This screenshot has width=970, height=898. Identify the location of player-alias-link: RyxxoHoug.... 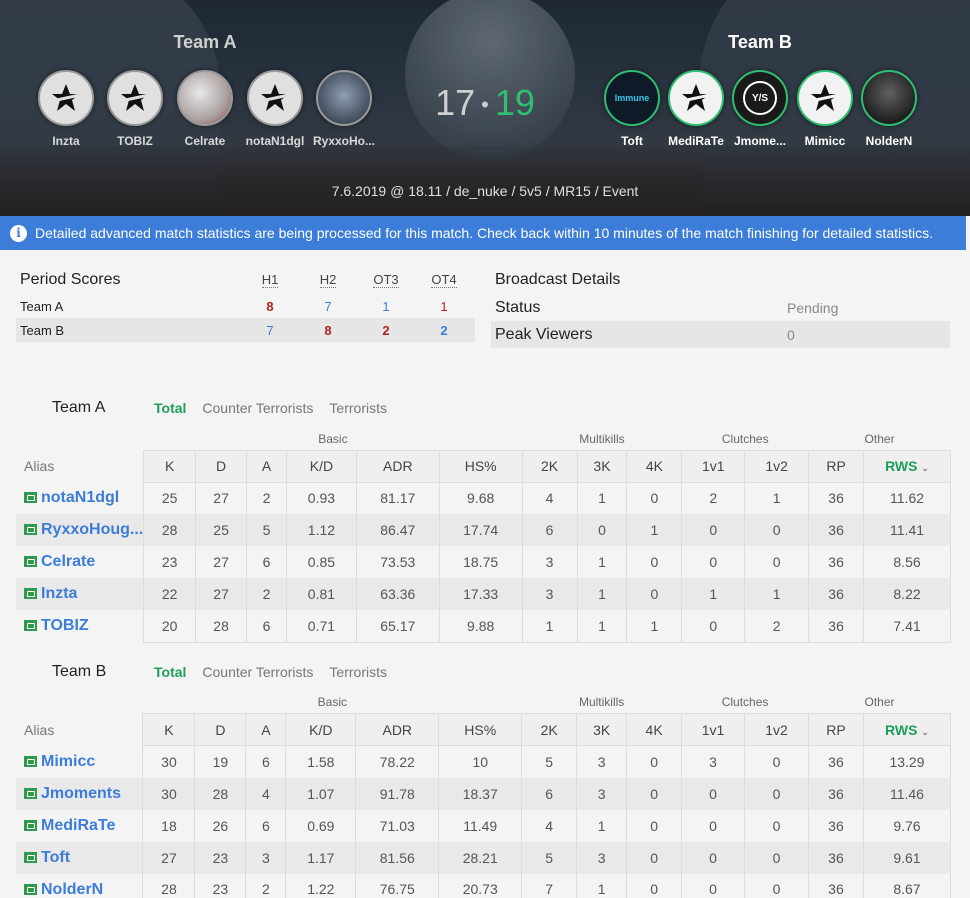
(80, 530).